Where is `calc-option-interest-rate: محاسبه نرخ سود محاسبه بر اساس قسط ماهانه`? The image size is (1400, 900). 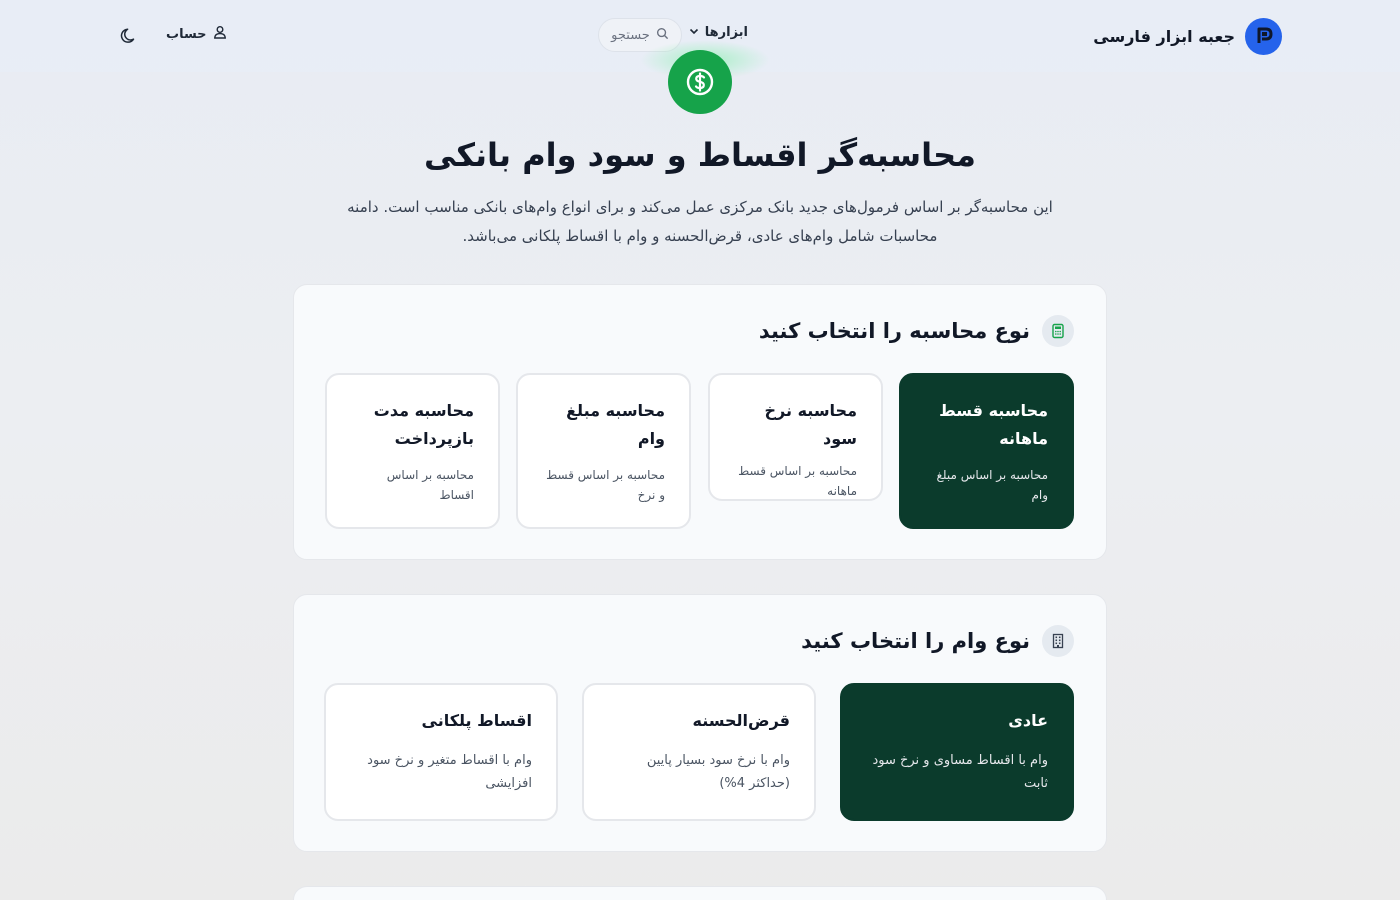 calc-option-interest-rate: محاسبه نرخ سود محاسبه بر اساس قسط ماهانه is located at coordinates (795, 437).